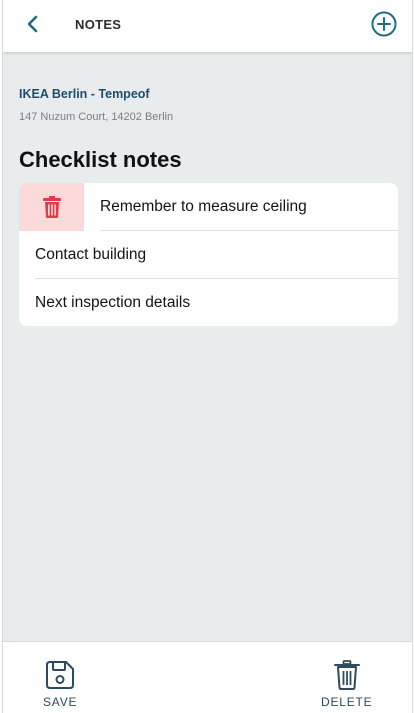 Image resolution: width=414 pixels, height=713 pixels. Describe the element at coordinates (84, 94) in the screenshot. I see `location-name: IKEA Berlin - Tempeof` at that location.